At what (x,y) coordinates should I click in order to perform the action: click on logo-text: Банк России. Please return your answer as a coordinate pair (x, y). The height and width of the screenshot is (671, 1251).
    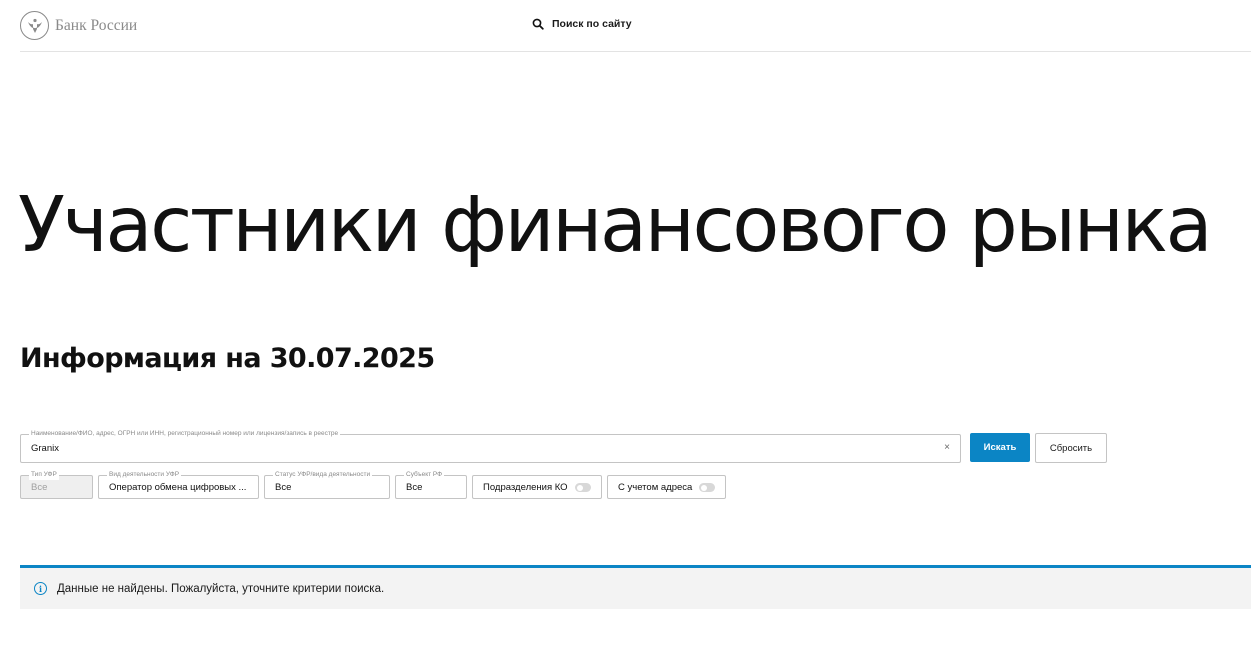
    Looking at the image, I should click on (96, 25).